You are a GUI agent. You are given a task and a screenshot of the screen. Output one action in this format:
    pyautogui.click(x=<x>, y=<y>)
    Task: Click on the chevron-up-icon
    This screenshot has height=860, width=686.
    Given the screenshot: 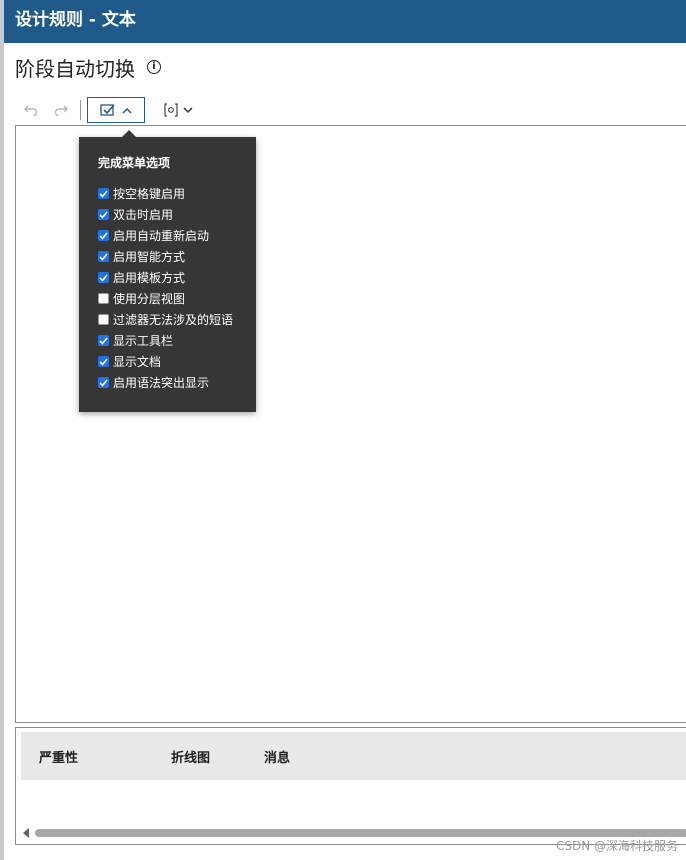 What is the action you would take?
    pyautogui.click(x=127, y=110)
    